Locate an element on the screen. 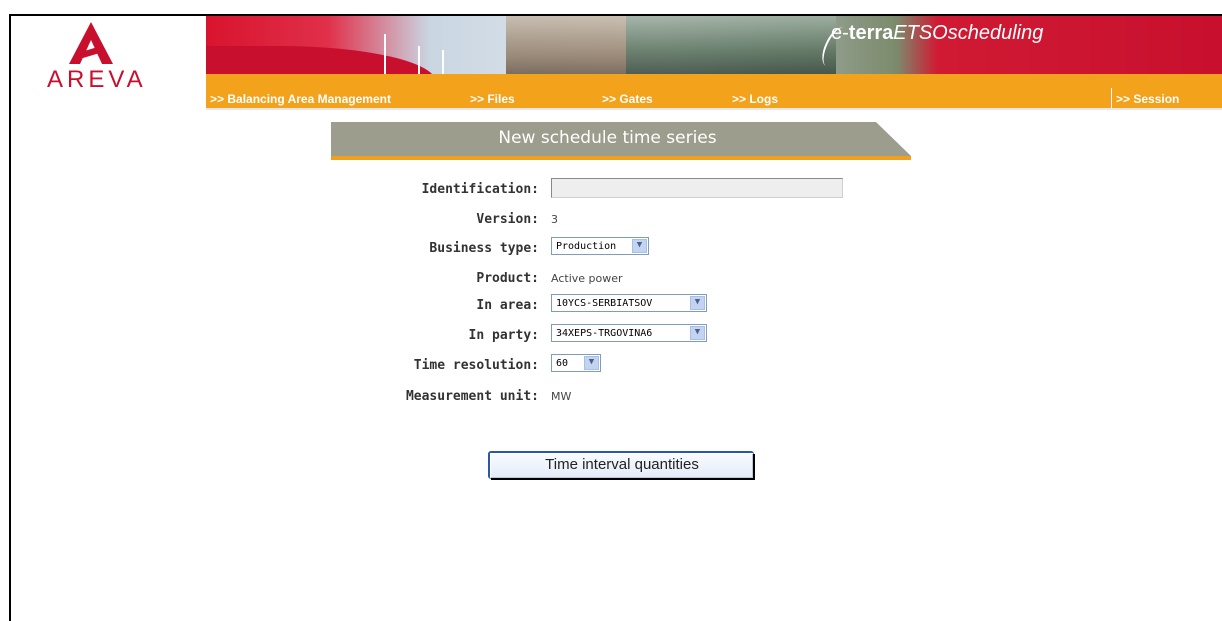 The image size is (1222, 621). row-in-area: In area: 10YCS-SERBIATSOV ▼ is located at coordinates (461, 306).